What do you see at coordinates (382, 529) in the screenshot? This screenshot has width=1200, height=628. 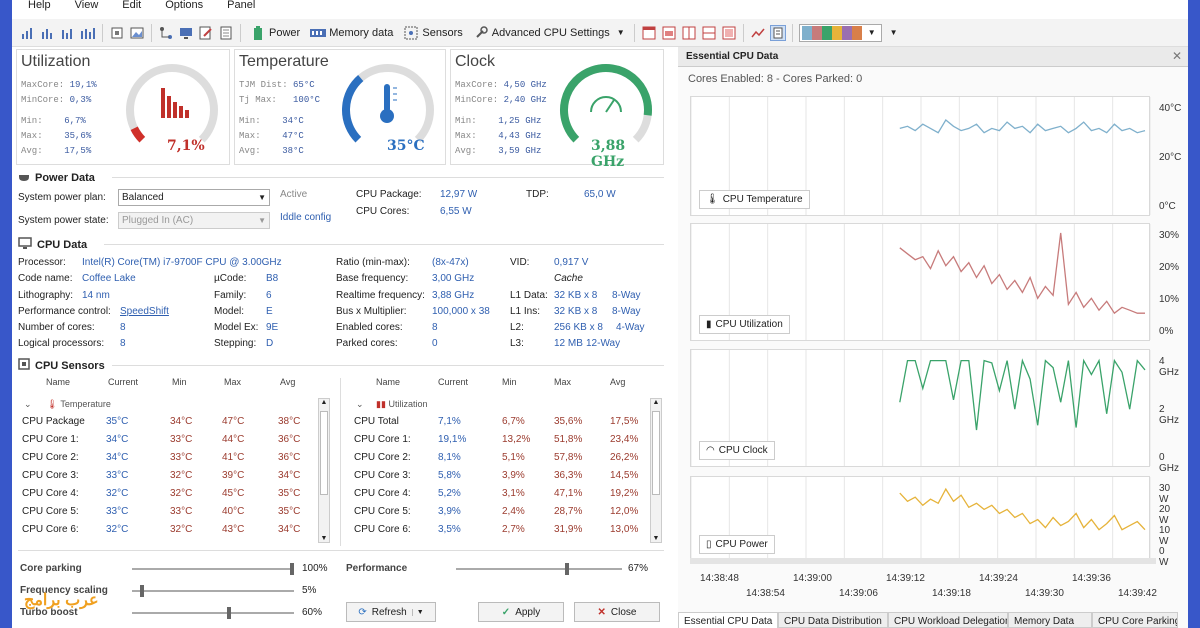 I see `sensor-name: CPU Core 6:` at bounding box center [382, 529].